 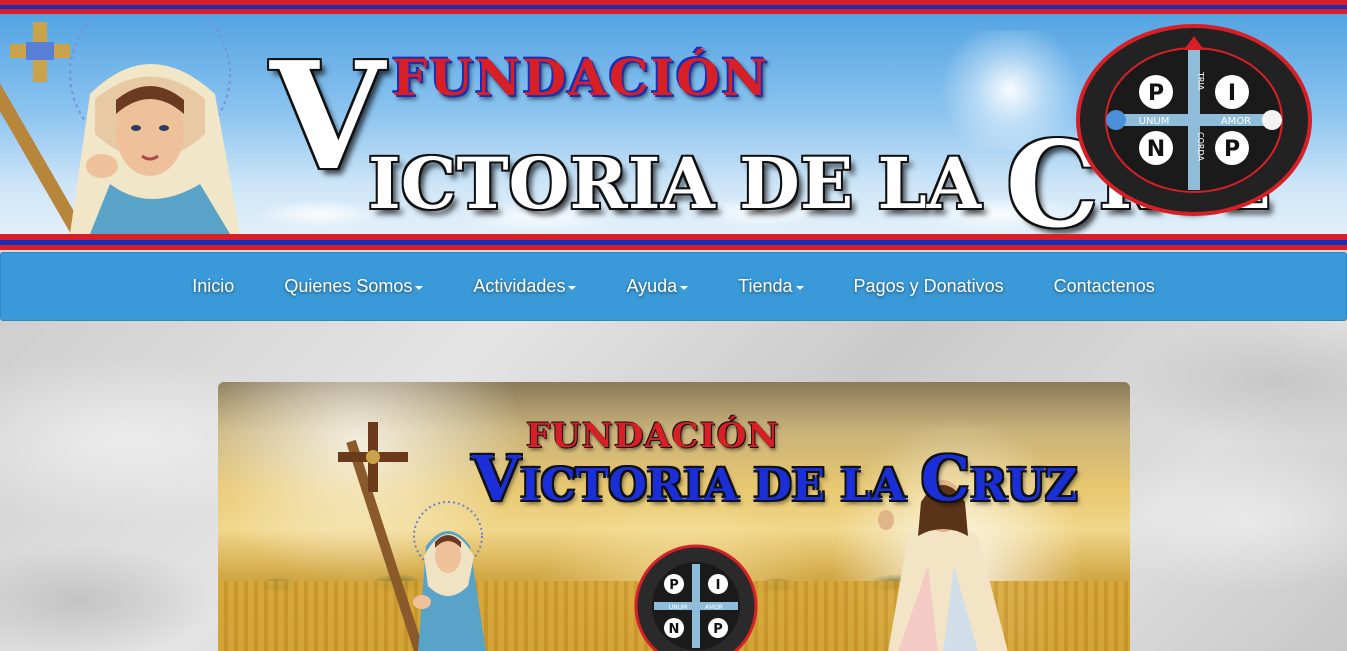 What do you see at coordinates (1232, 149) in the screenshot?
I see `medal-letter-4: P` at bounding box center [1232, 149].